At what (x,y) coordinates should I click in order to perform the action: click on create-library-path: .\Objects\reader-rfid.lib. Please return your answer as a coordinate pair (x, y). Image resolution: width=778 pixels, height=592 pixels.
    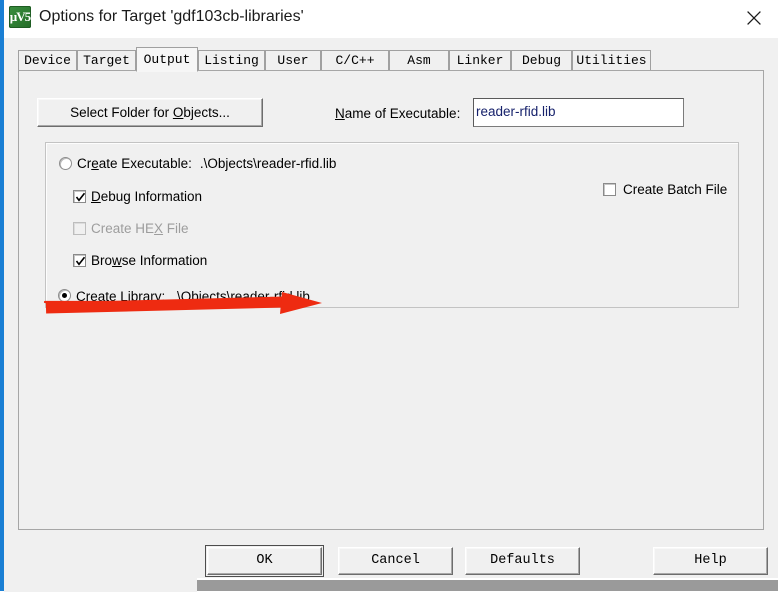
    Looking at the image, I should click on (241, 296).